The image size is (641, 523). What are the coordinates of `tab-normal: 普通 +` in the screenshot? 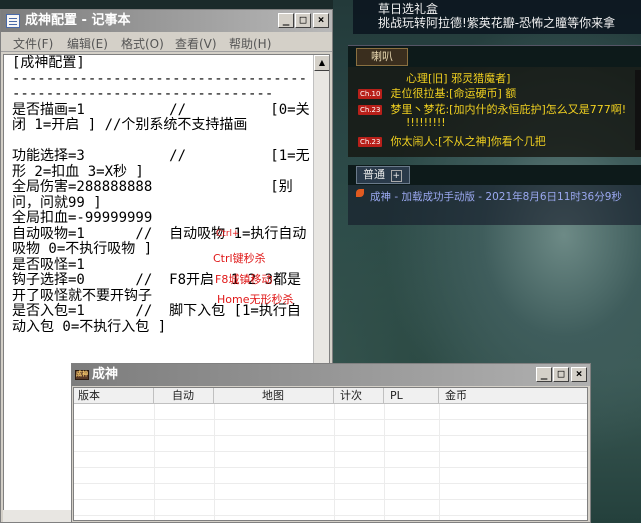 It's located at (383, 175).